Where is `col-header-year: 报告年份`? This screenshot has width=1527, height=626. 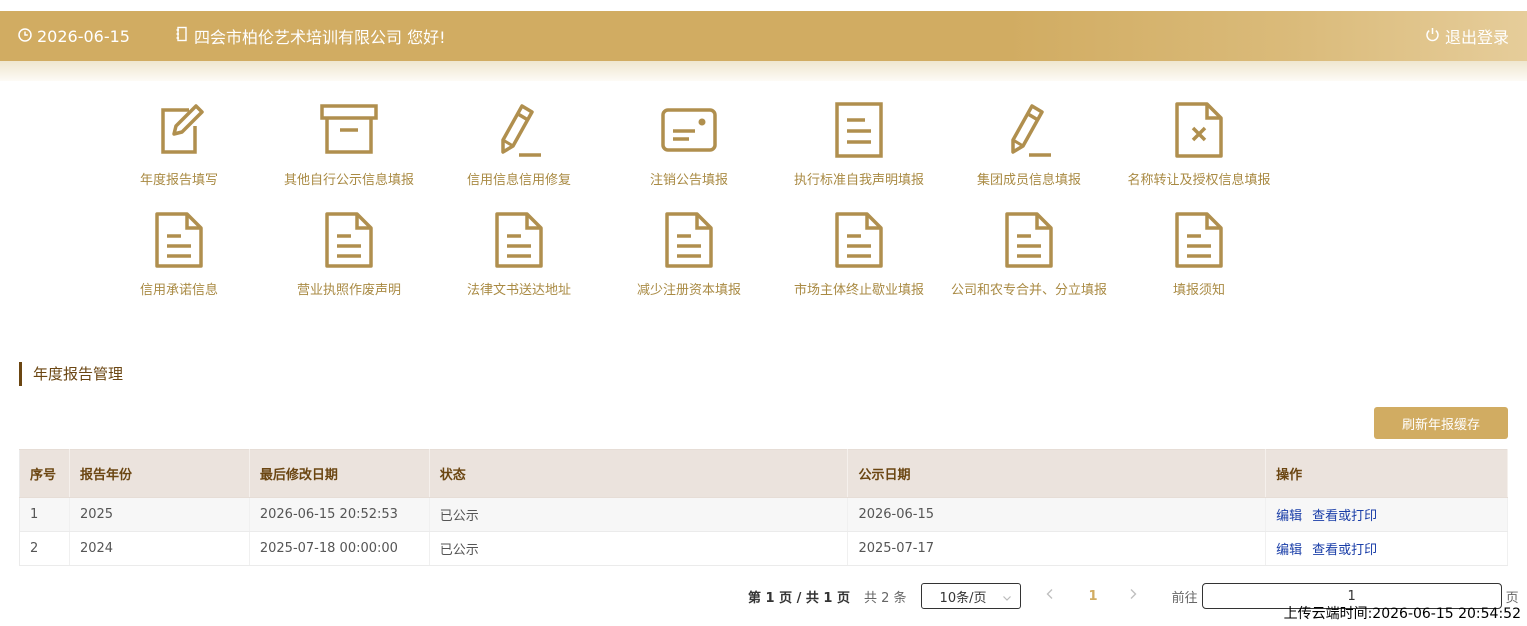
col-header-year: 报告年份 is located at coordinates (159, 473).